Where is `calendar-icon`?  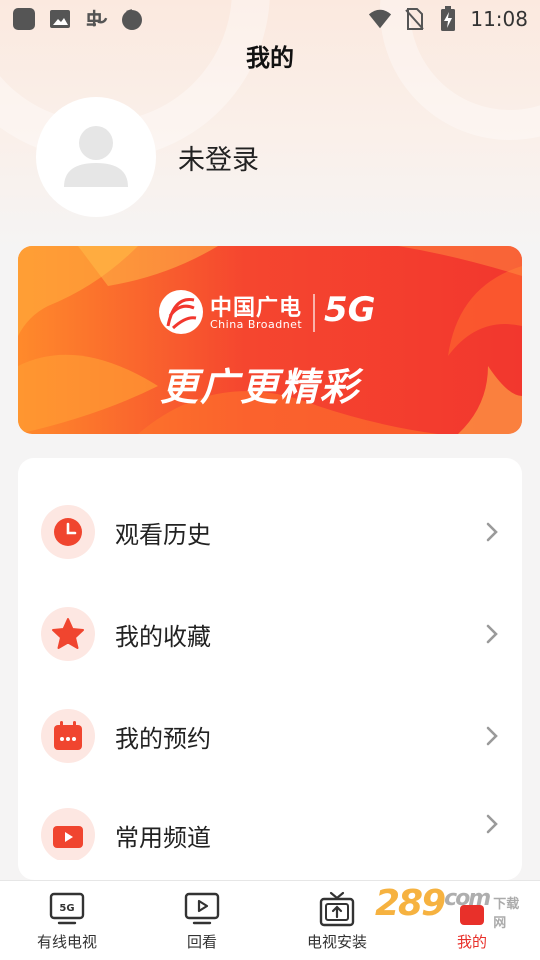
calendar-icon is located at coordinates (68, 735).